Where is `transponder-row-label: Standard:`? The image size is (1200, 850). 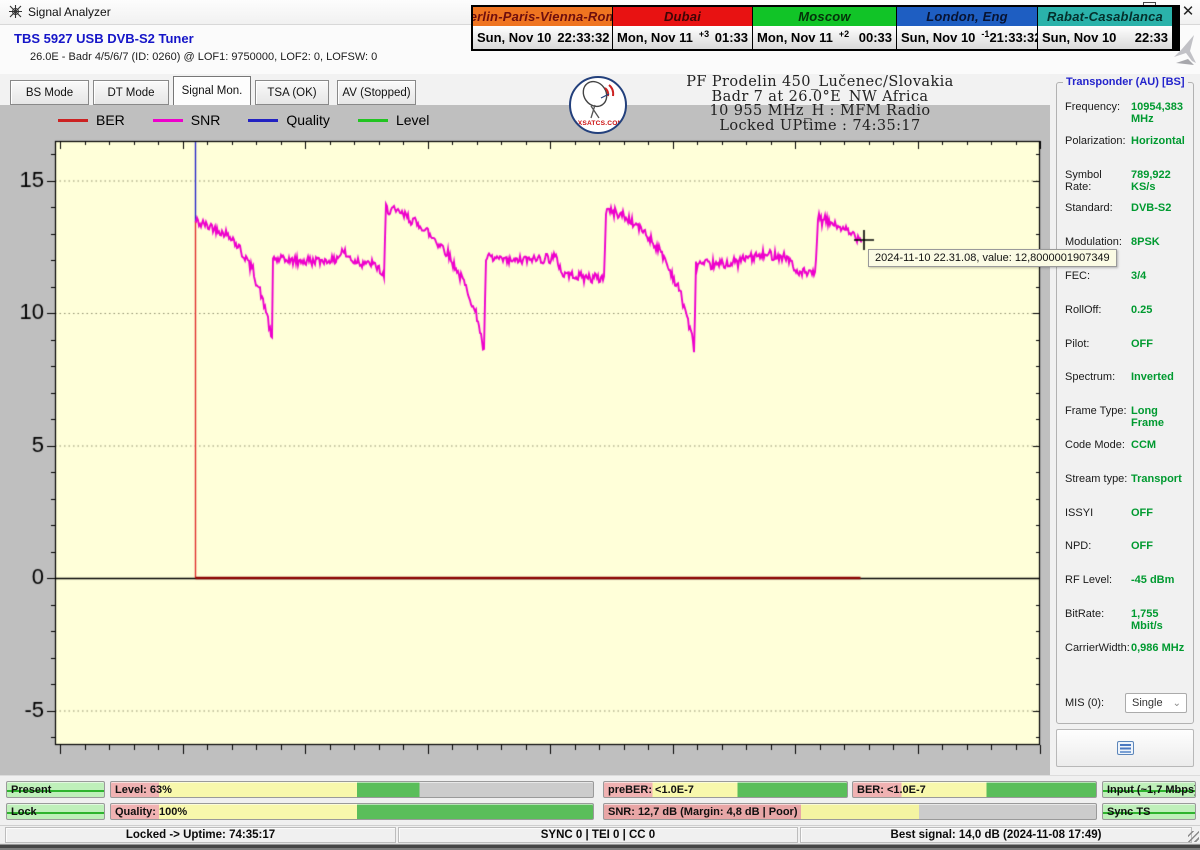
transponder-row-label: Standard: is located at coordinates (1089, 208).